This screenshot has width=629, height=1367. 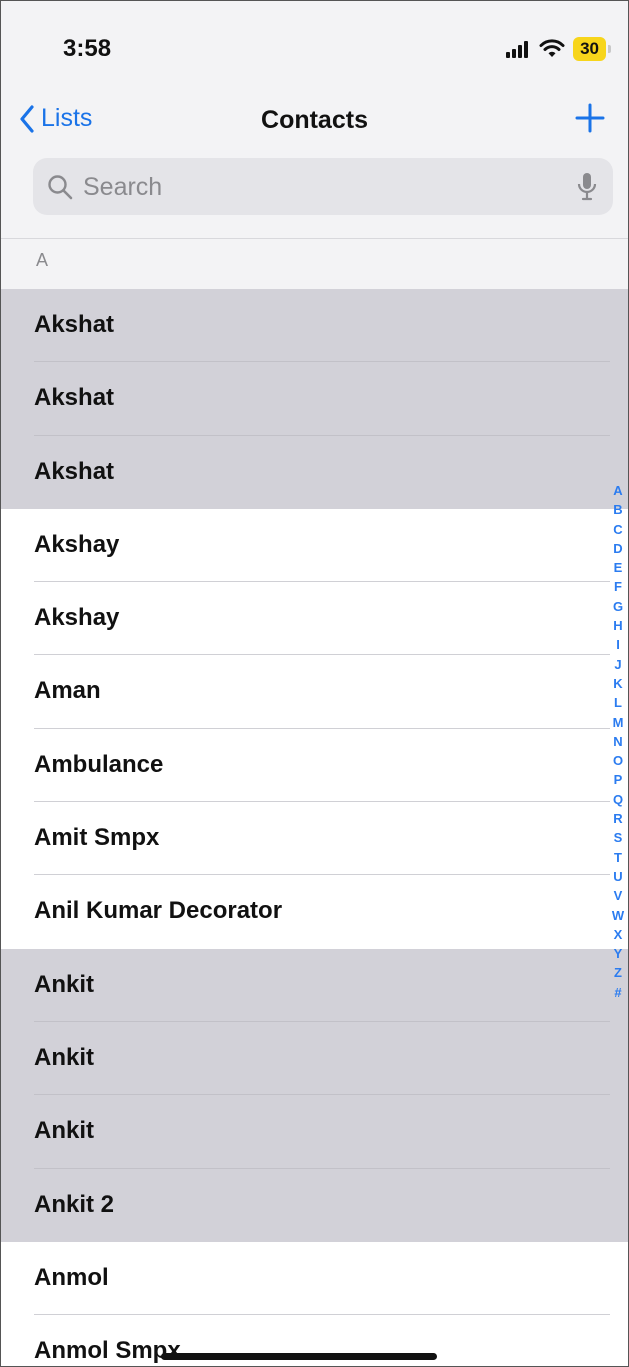 What do you see at coordinates (617, 664) in the screenshot?
I see `index-letter: J` at bounding box center [617, 664].